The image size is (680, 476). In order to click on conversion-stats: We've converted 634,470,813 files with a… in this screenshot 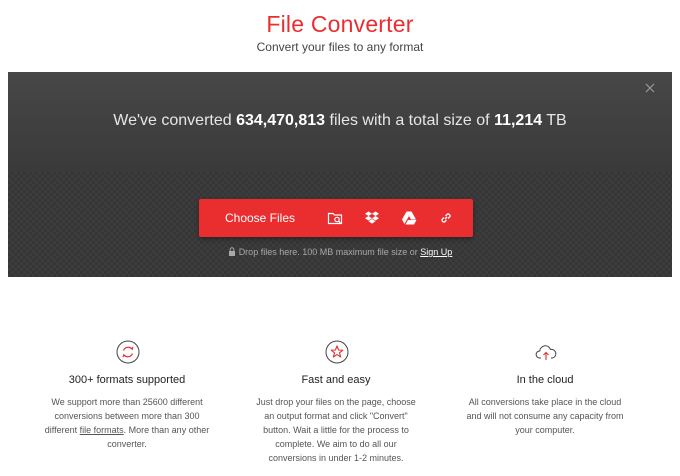, I will do `click(340, 121)`.